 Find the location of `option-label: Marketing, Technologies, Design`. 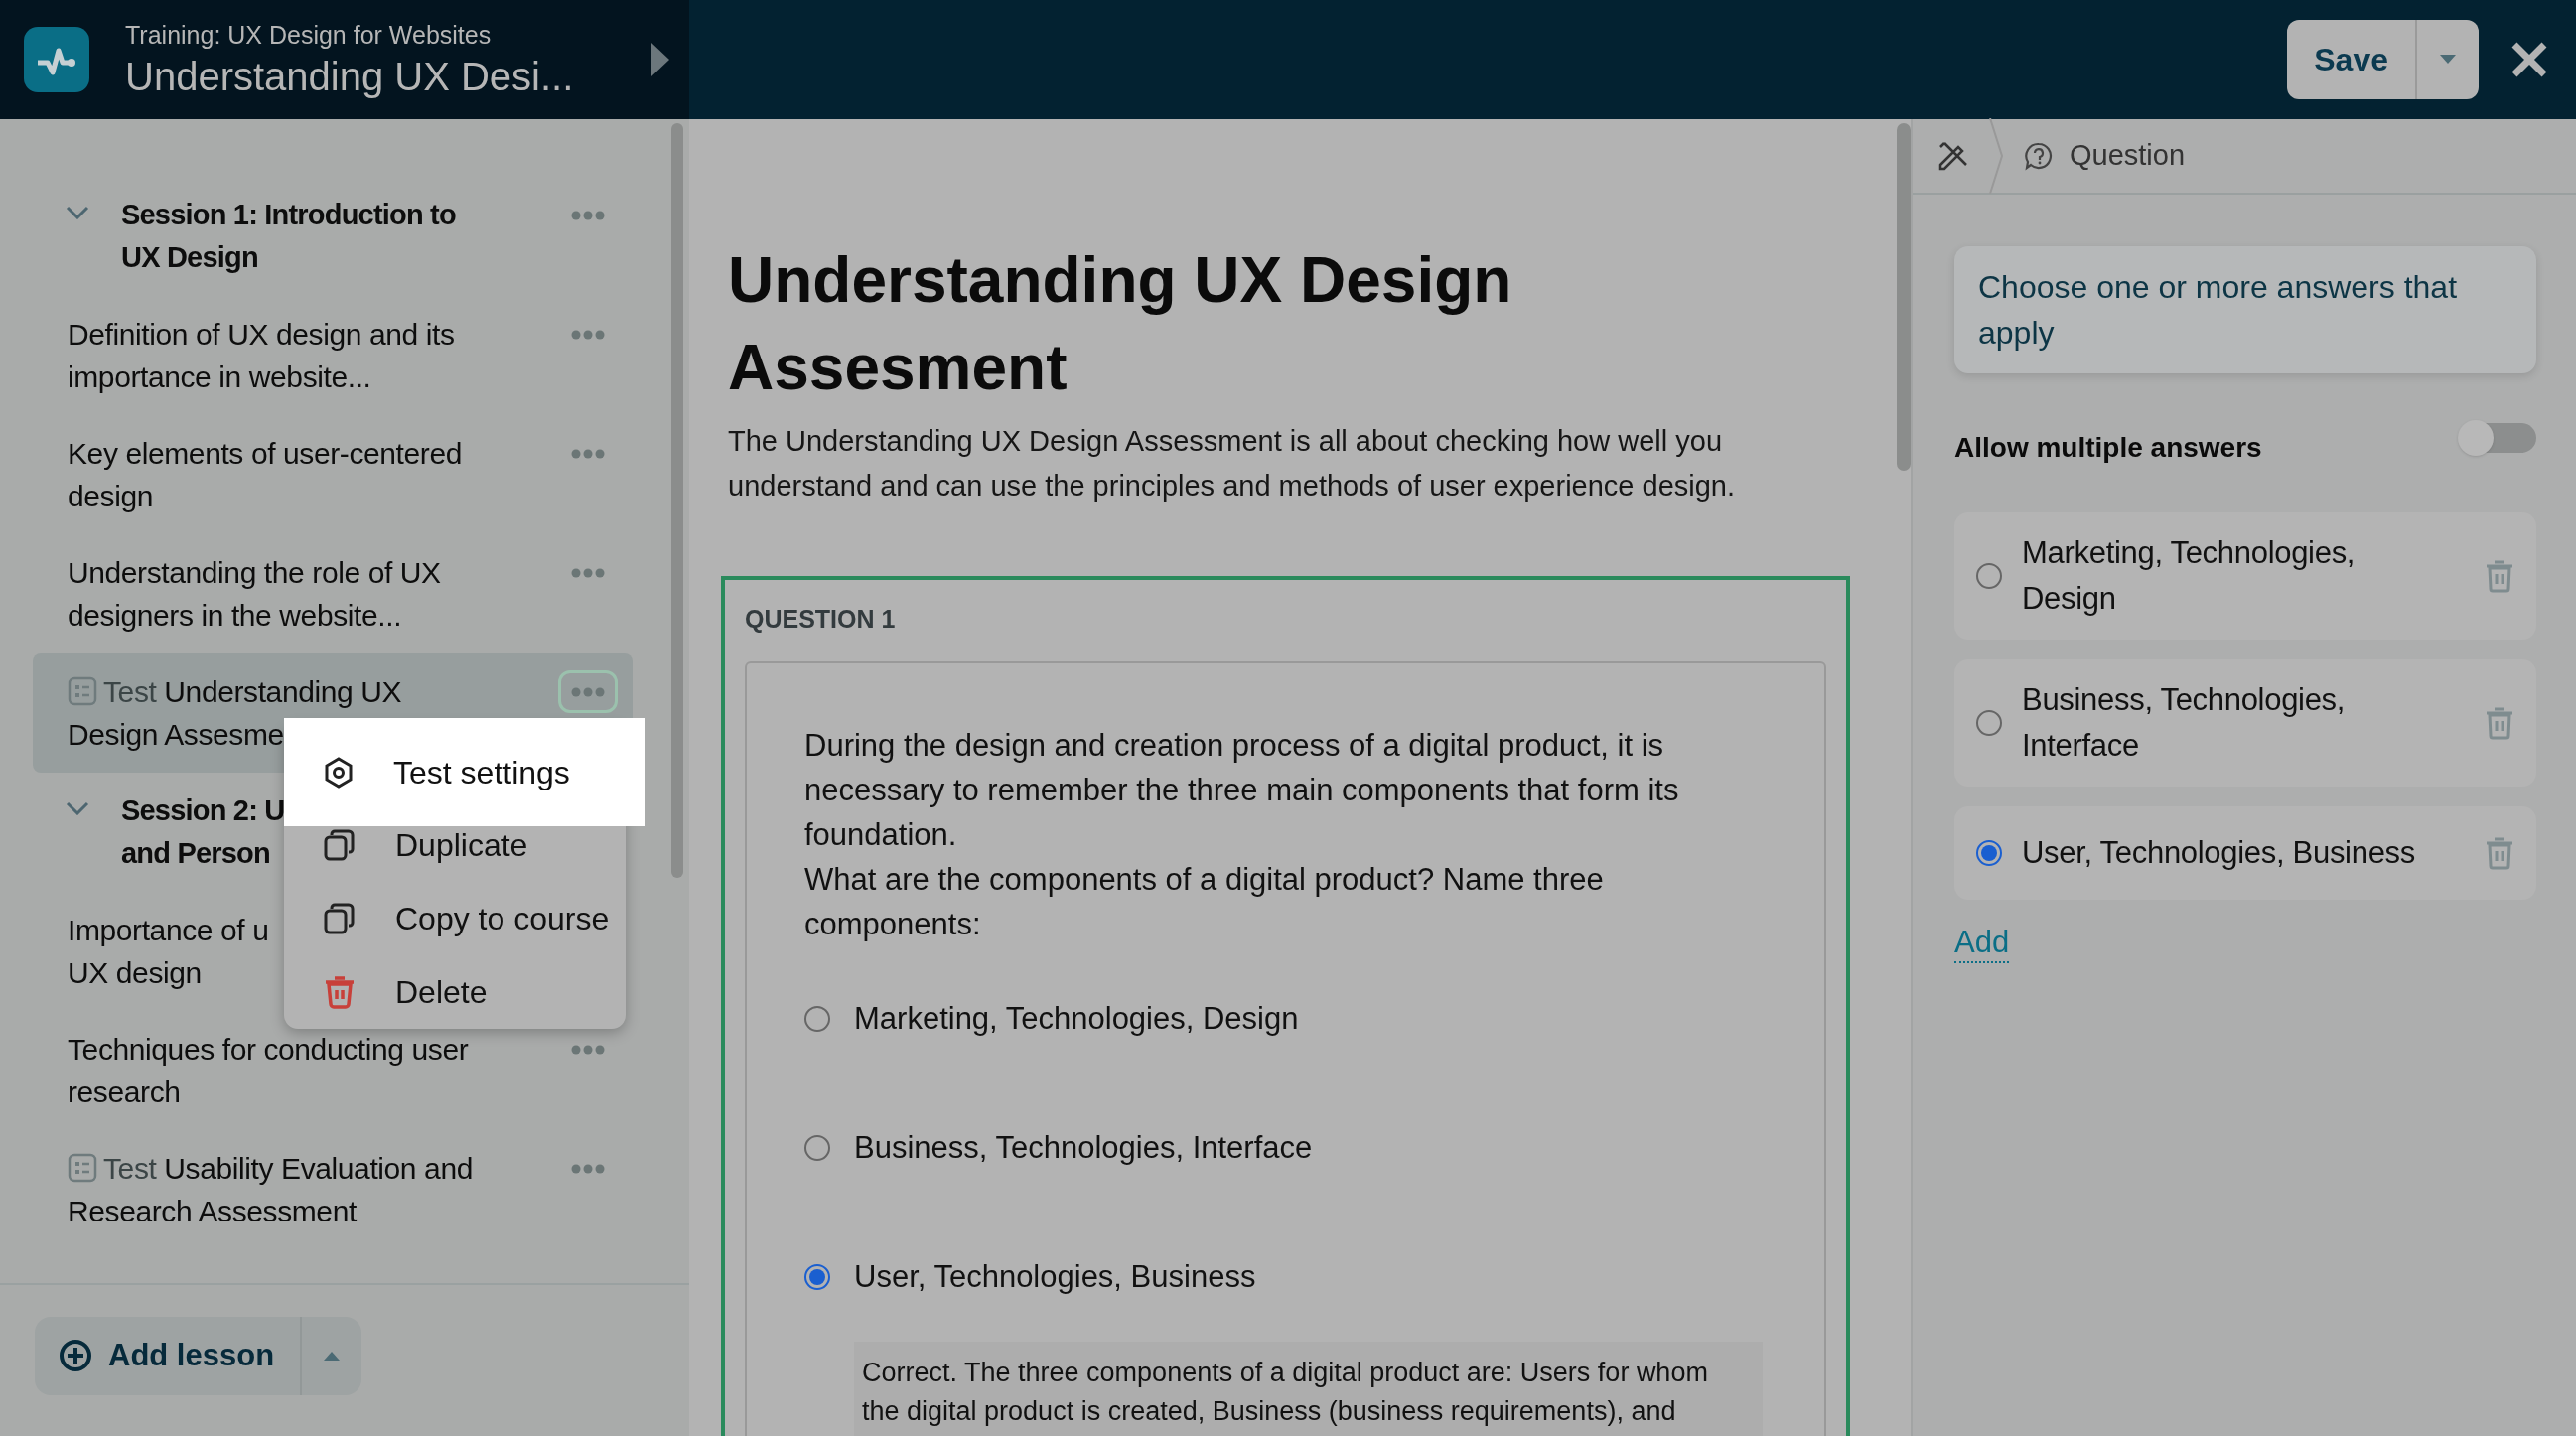

option-label: Marketing, Technologies, Design is located at coordinates (1077, 1018).